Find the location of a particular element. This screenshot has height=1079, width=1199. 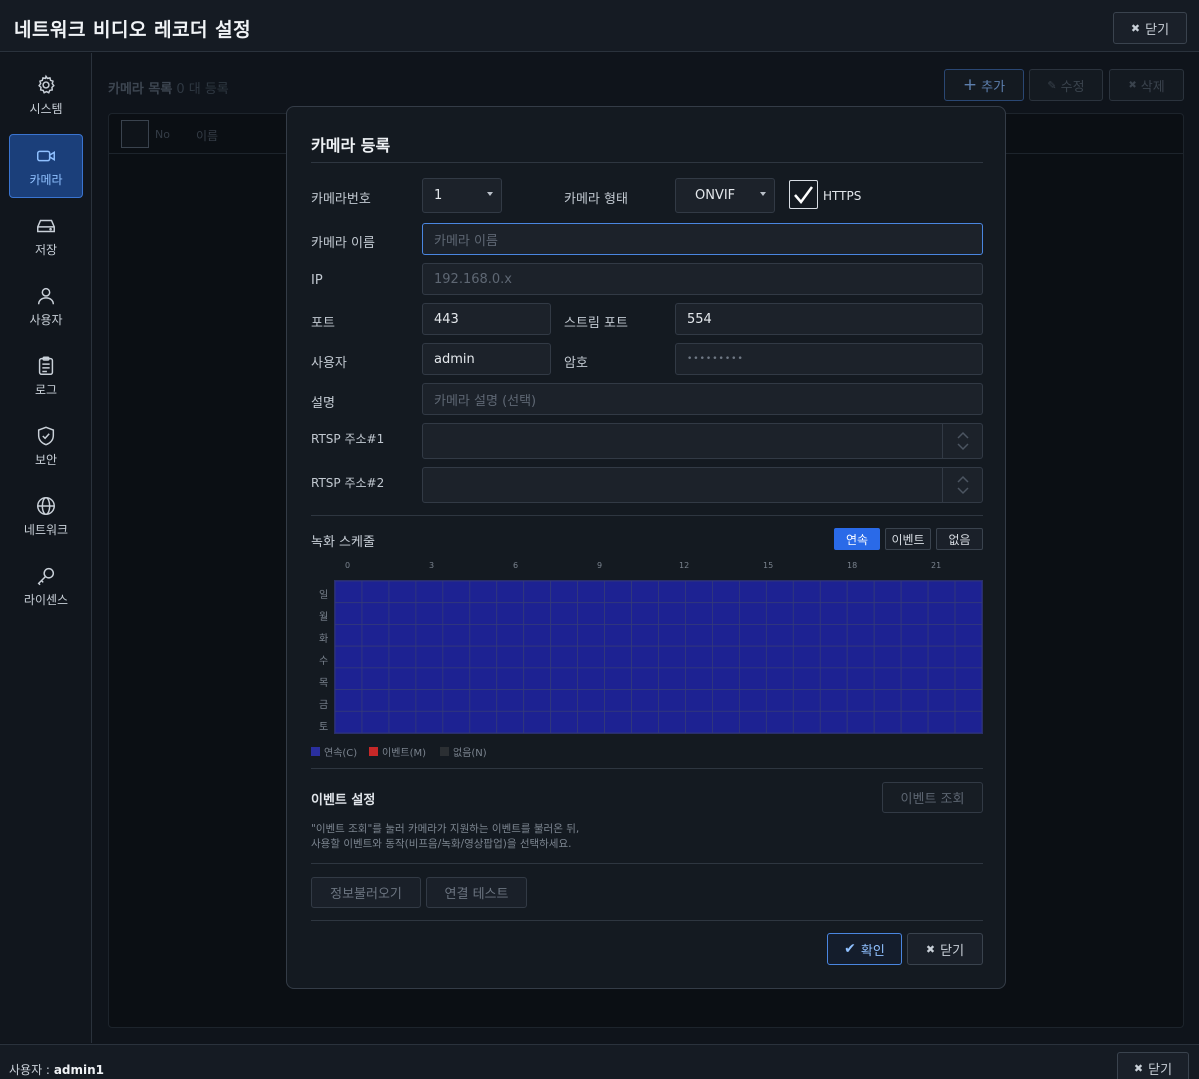

confirm-button: ✔ 확인 is located at coordinates (864, 949).